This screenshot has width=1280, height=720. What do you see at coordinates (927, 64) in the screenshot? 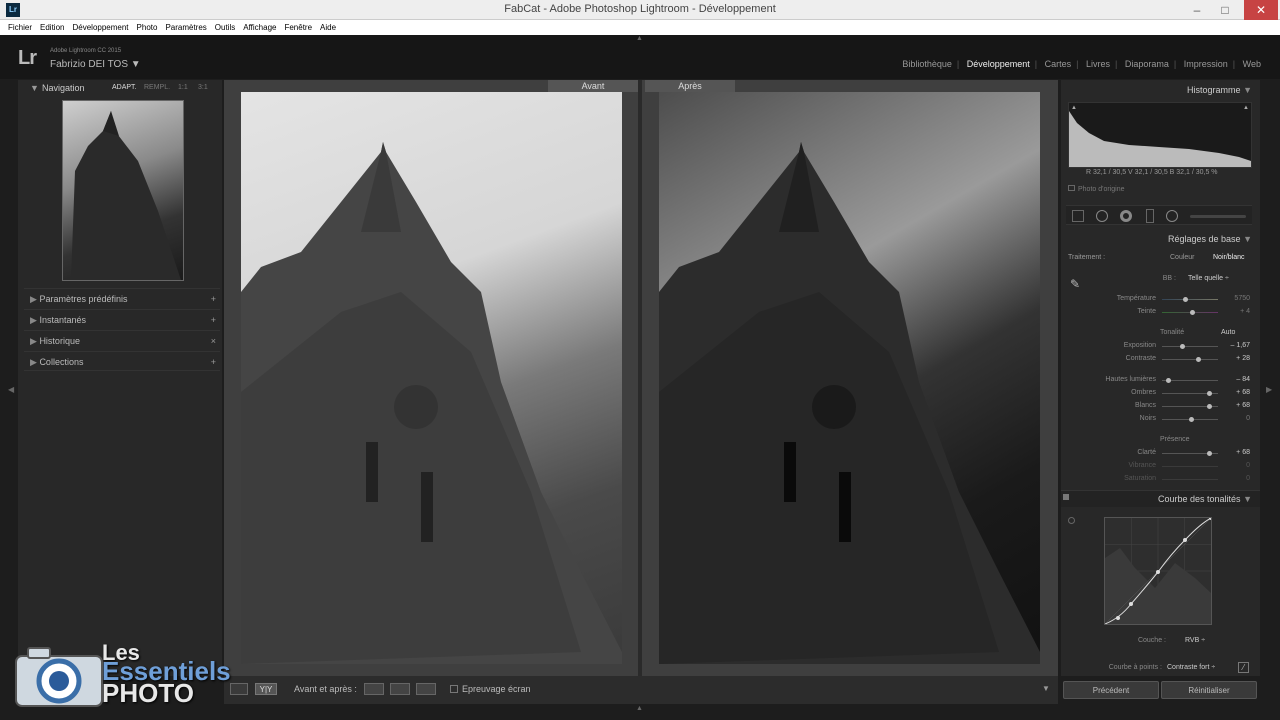
I see `module-bibliotheque: Bibliothèque` at bounding box center [927, 64].